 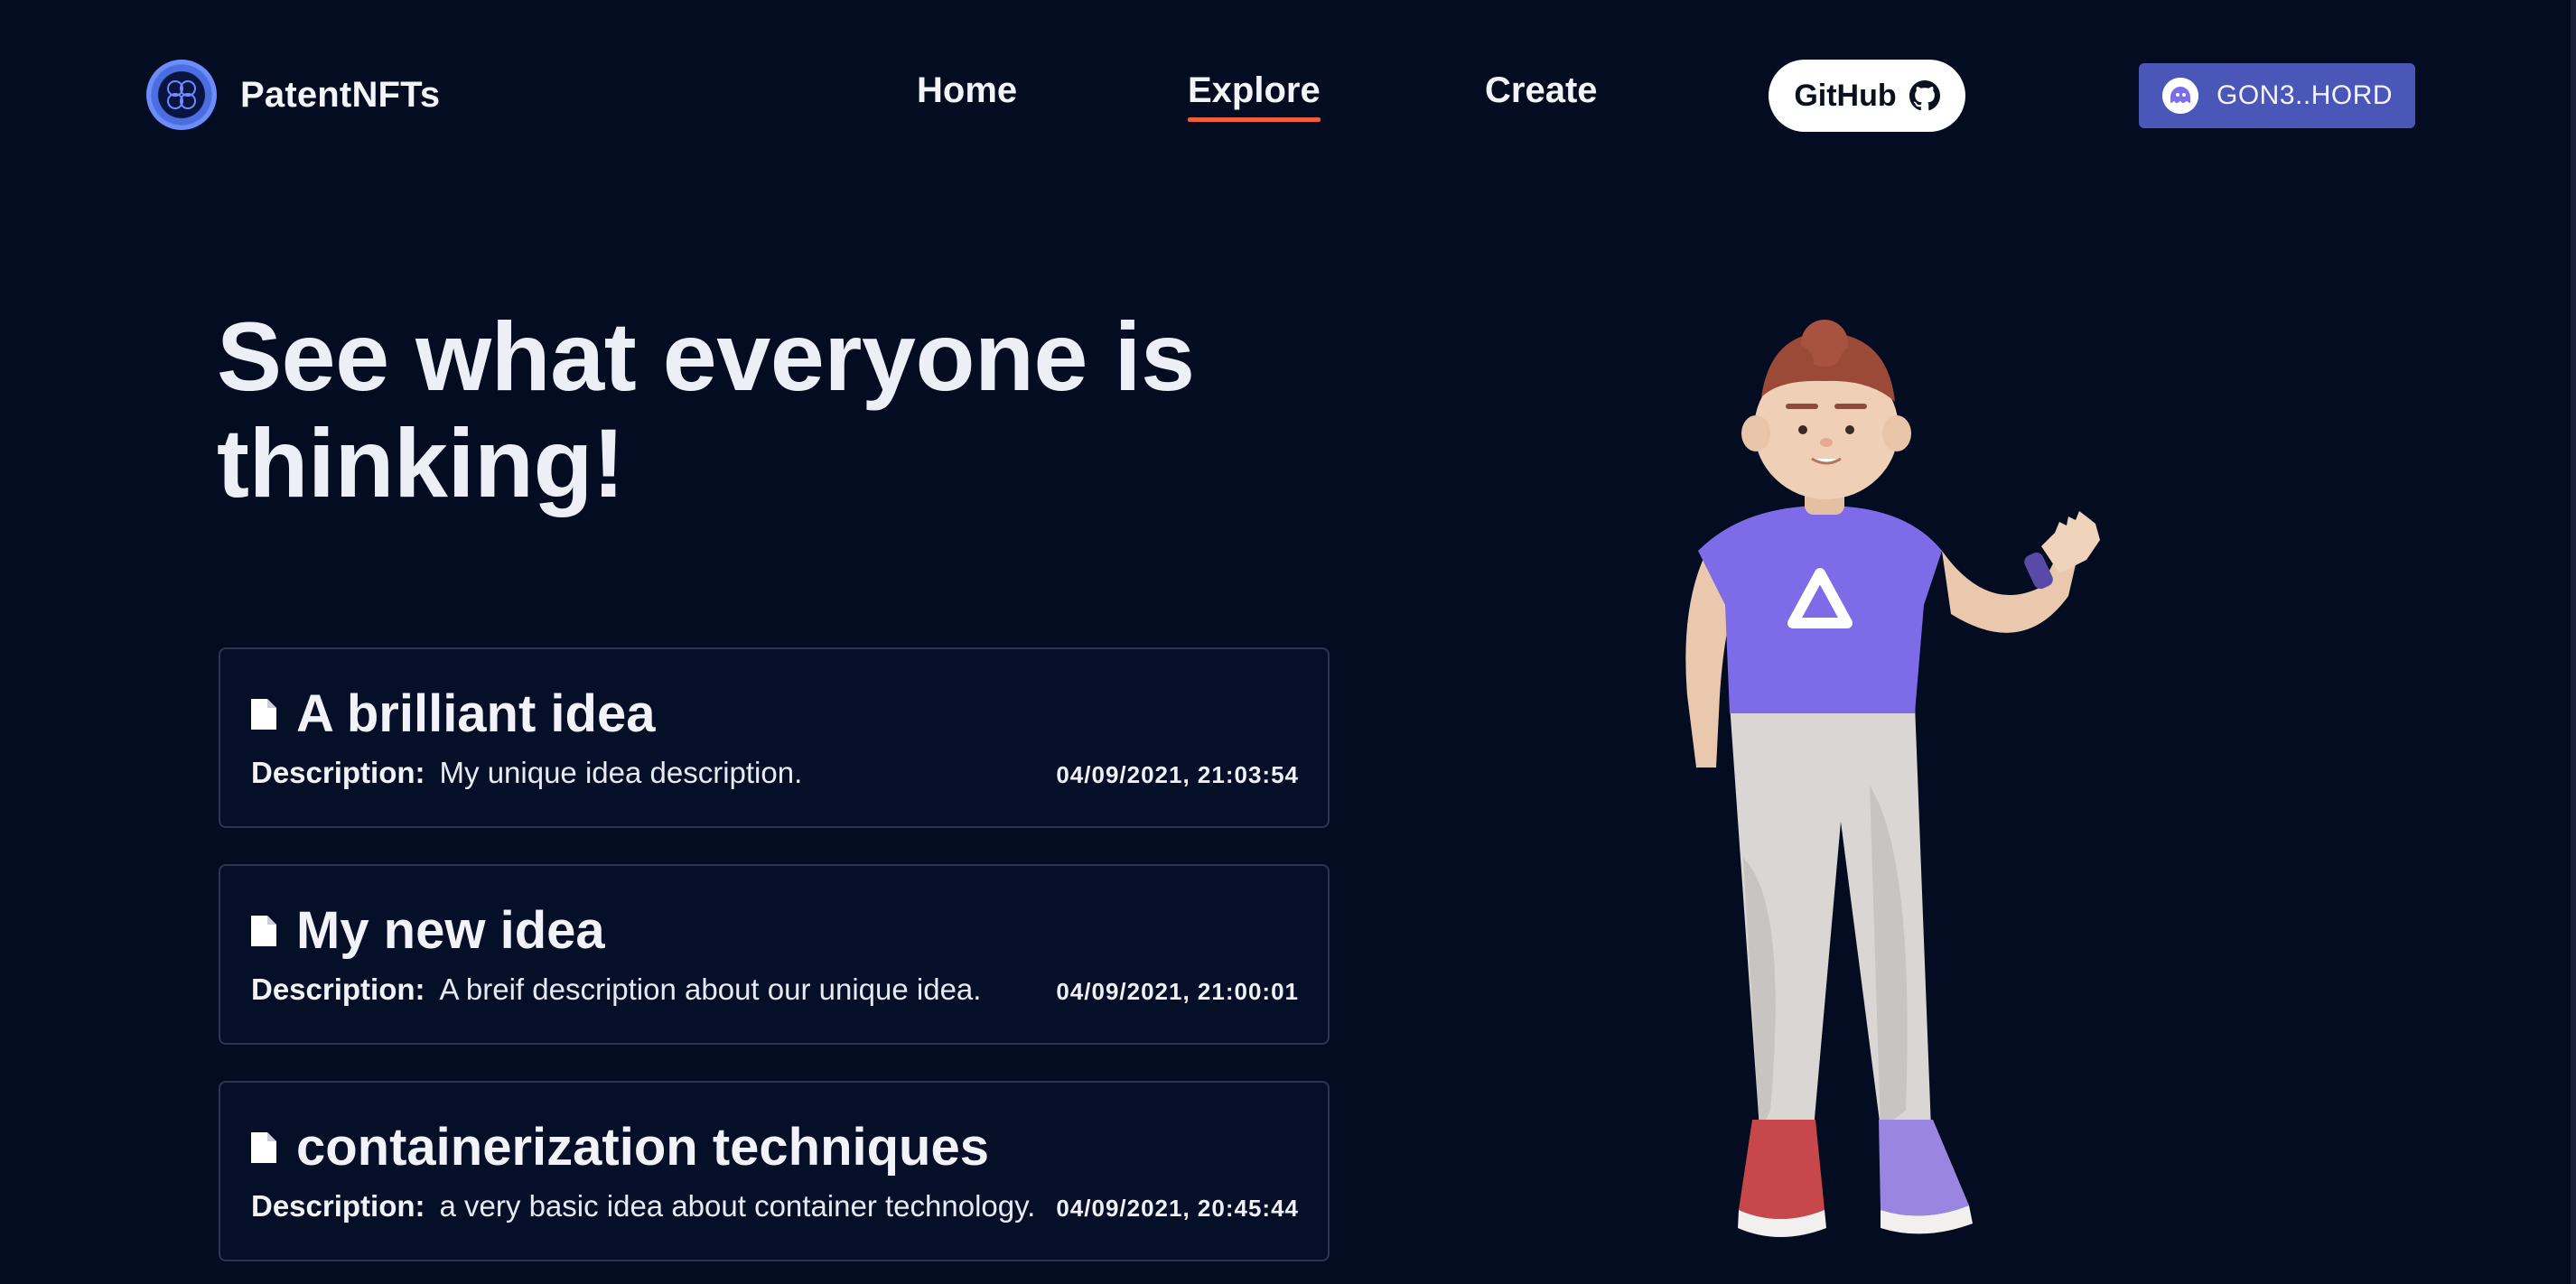 What do you see at coordinates (2305, 95) in the screenshot?
I see `wallet-address: GON3..HORD` at bounding box center [2305, 95].